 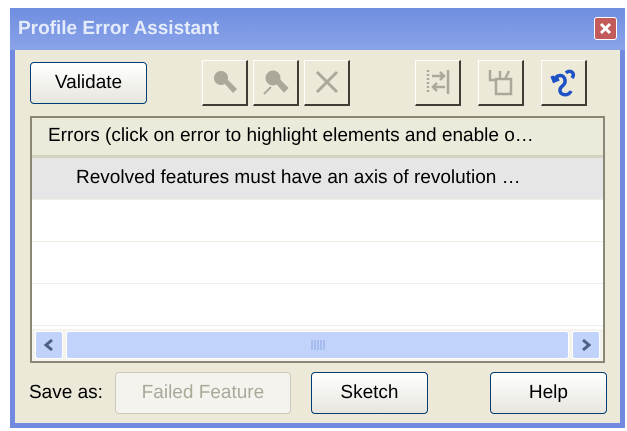 I want to click on close-icon, so click(x=605, y=29).